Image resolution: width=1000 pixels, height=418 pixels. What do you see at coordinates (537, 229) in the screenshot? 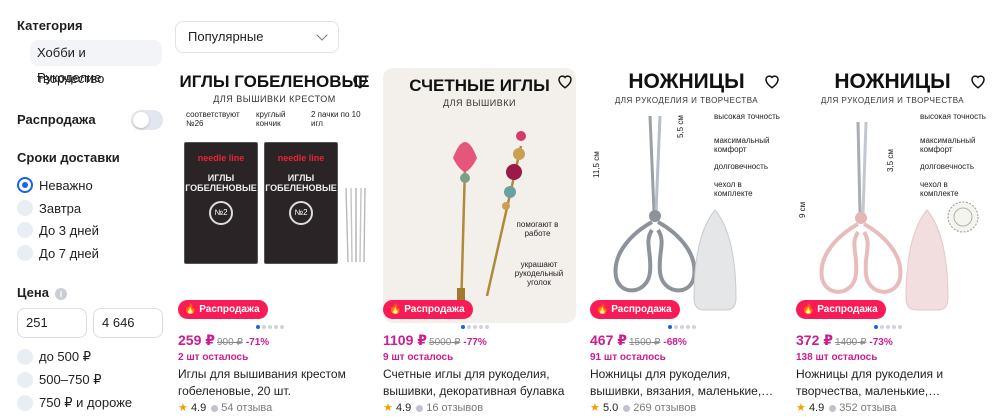
I see `image-feature: помогают в работе` at bounding box center [537, 229].